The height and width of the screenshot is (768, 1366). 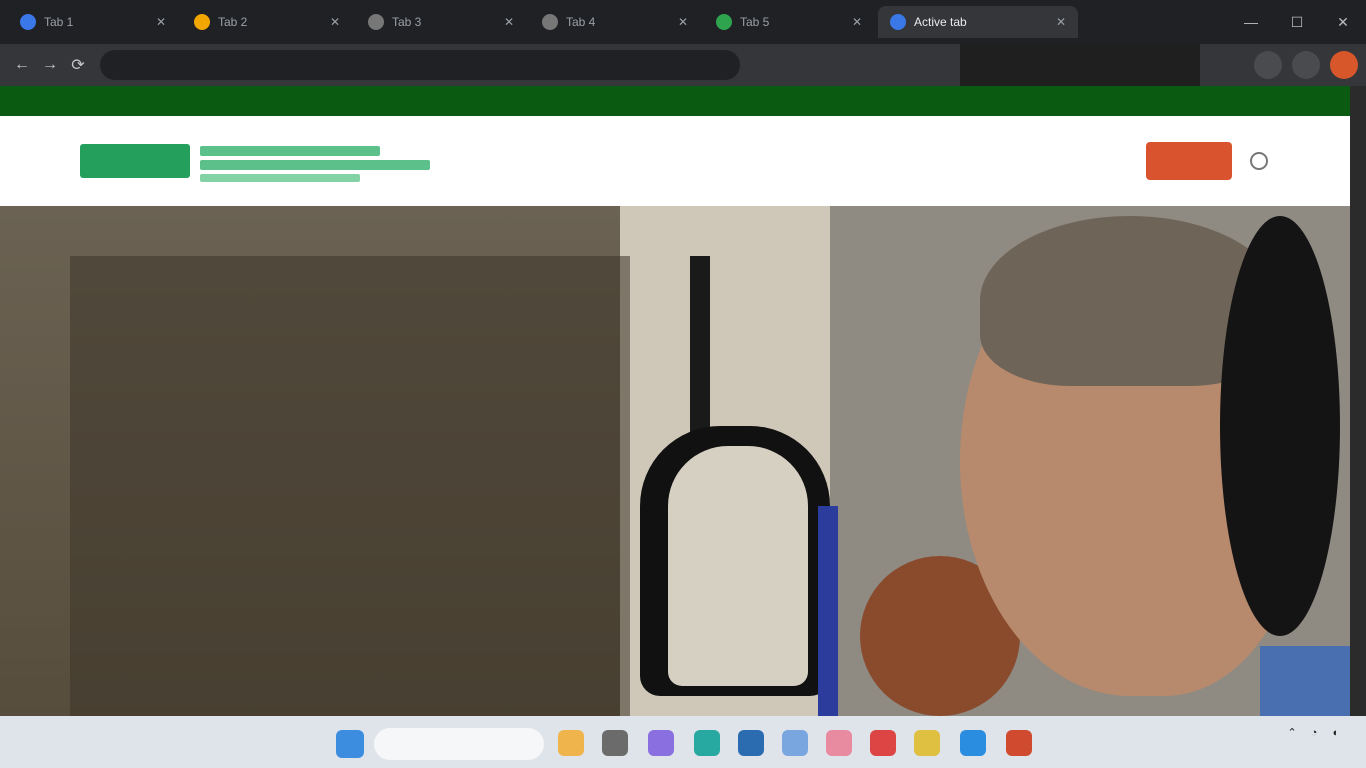 What do you see at coordinates (350, 744) in the screenshot?
I see `start-button` at bounding box center [350, 744].